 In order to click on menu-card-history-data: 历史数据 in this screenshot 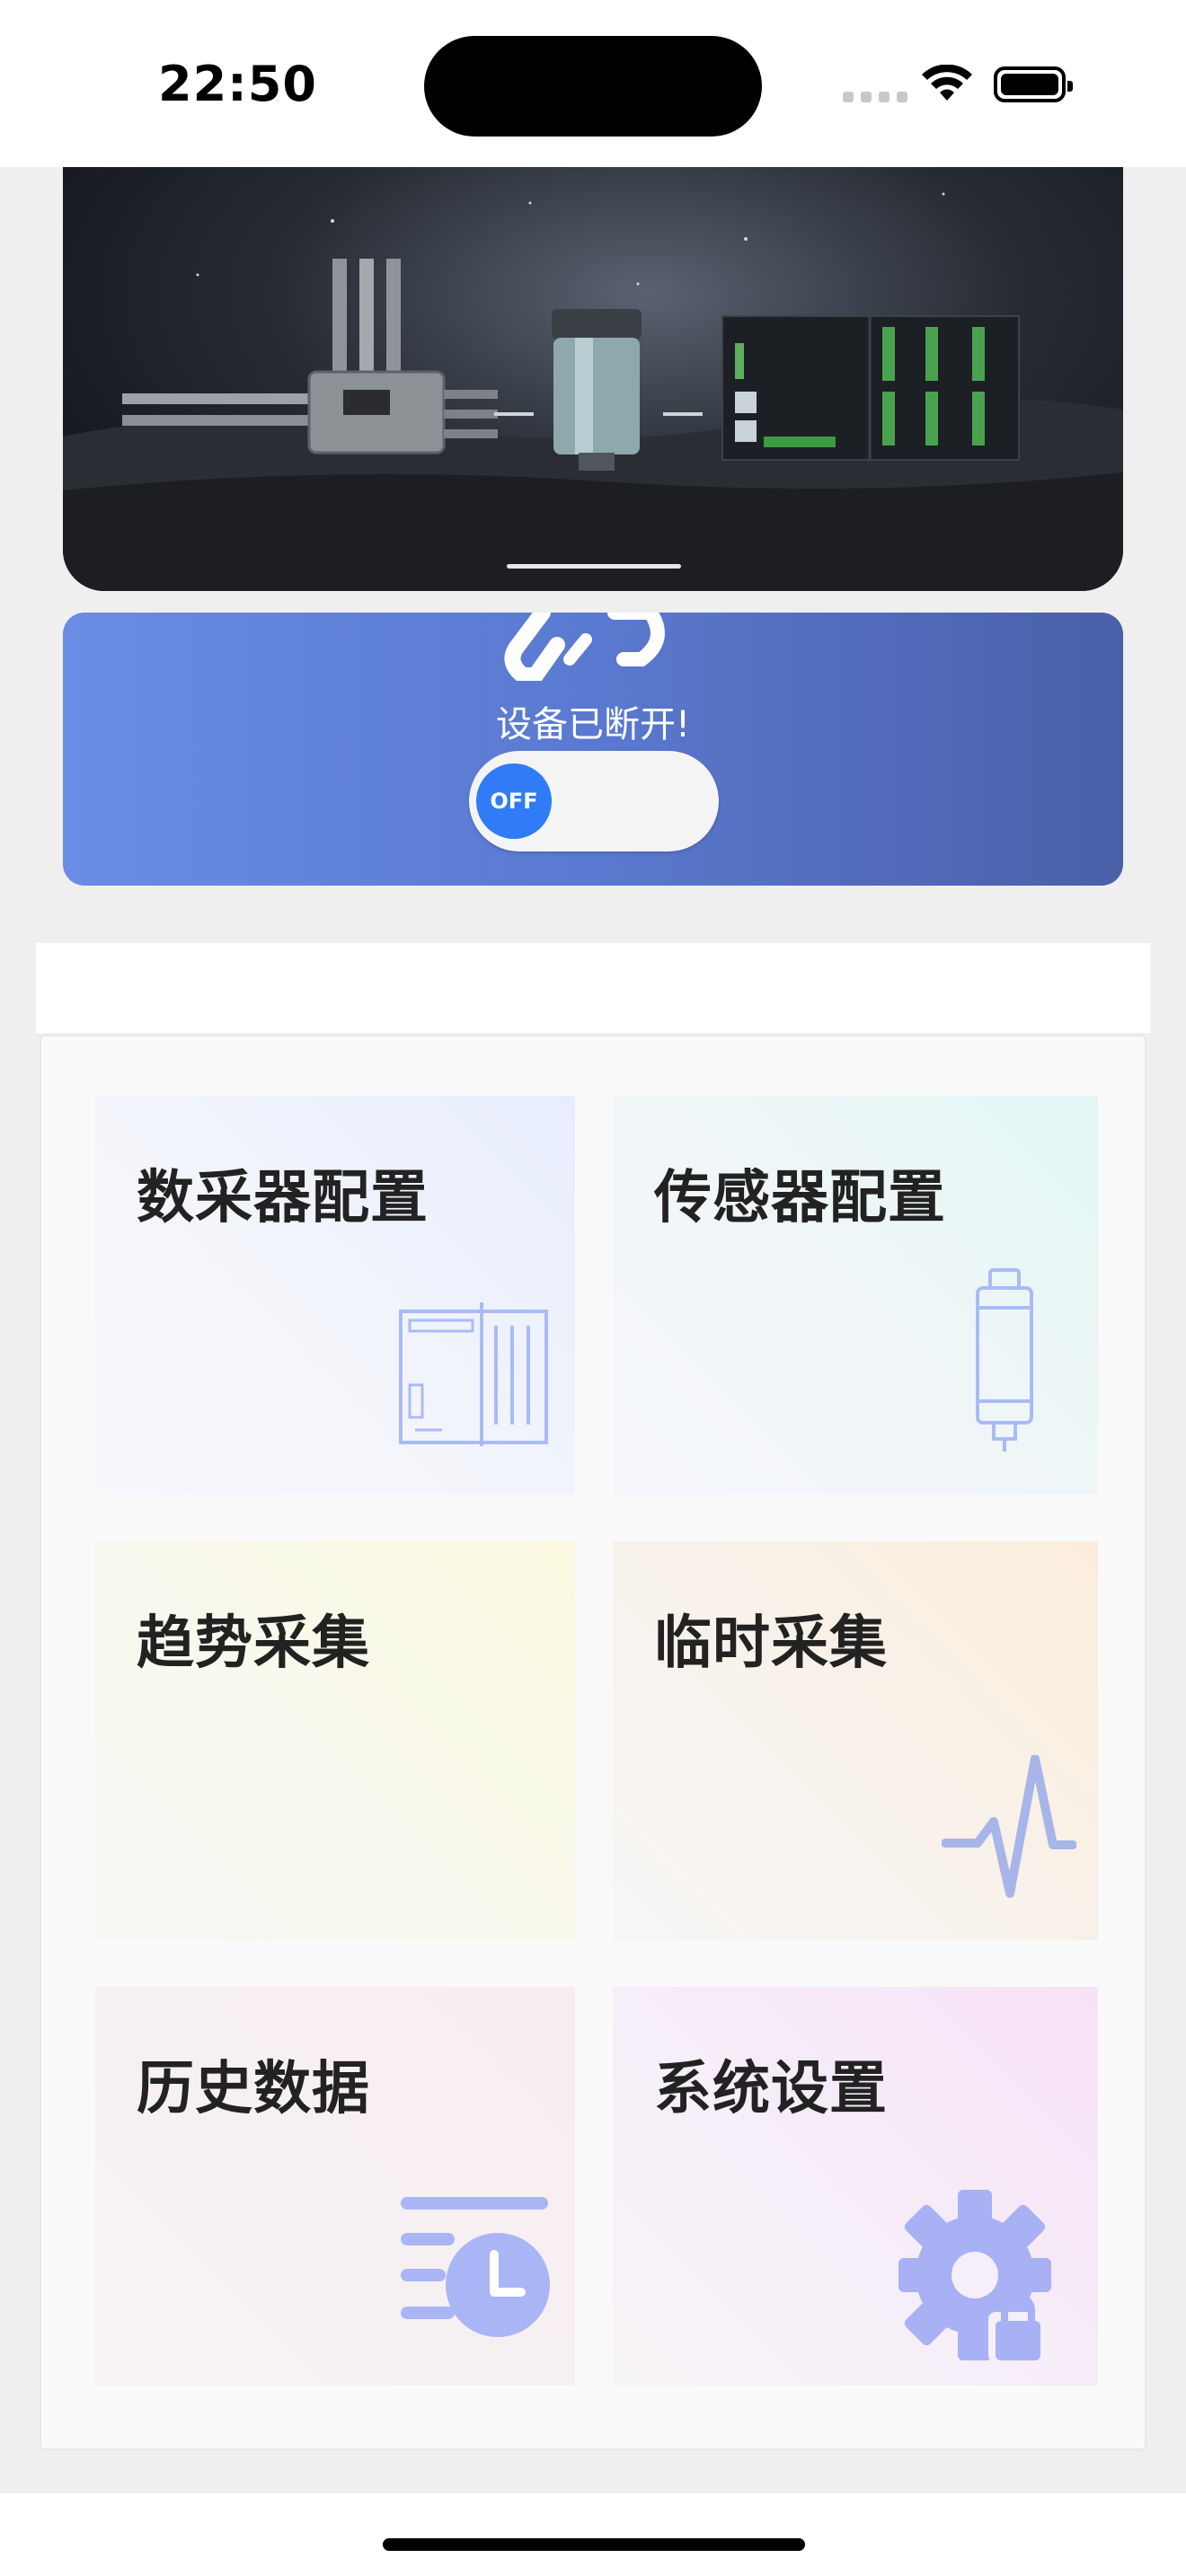, I will do `click(335, 2186)`.